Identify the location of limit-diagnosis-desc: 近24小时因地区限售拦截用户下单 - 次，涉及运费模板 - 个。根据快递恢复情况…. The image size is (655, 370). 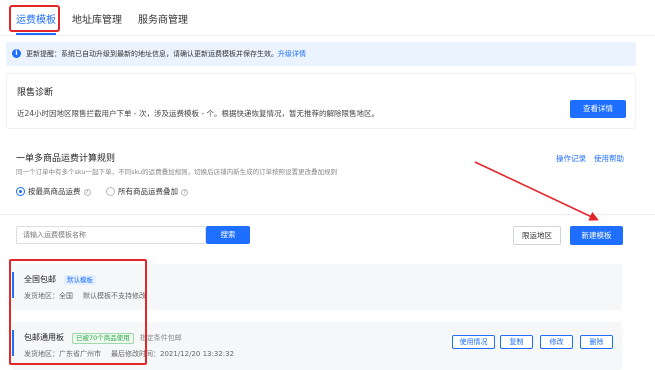
(198, 113).